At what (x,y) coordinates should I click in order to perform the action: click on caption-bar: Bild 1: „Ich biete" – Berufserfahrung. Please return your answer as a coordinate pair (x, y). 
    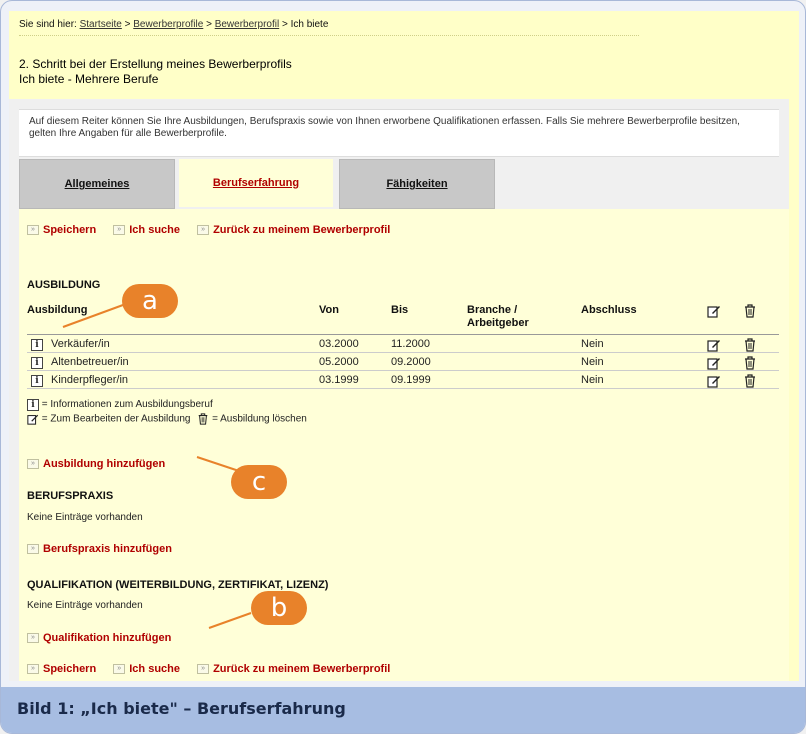
    Looking at the image, I should click on (403, 710).